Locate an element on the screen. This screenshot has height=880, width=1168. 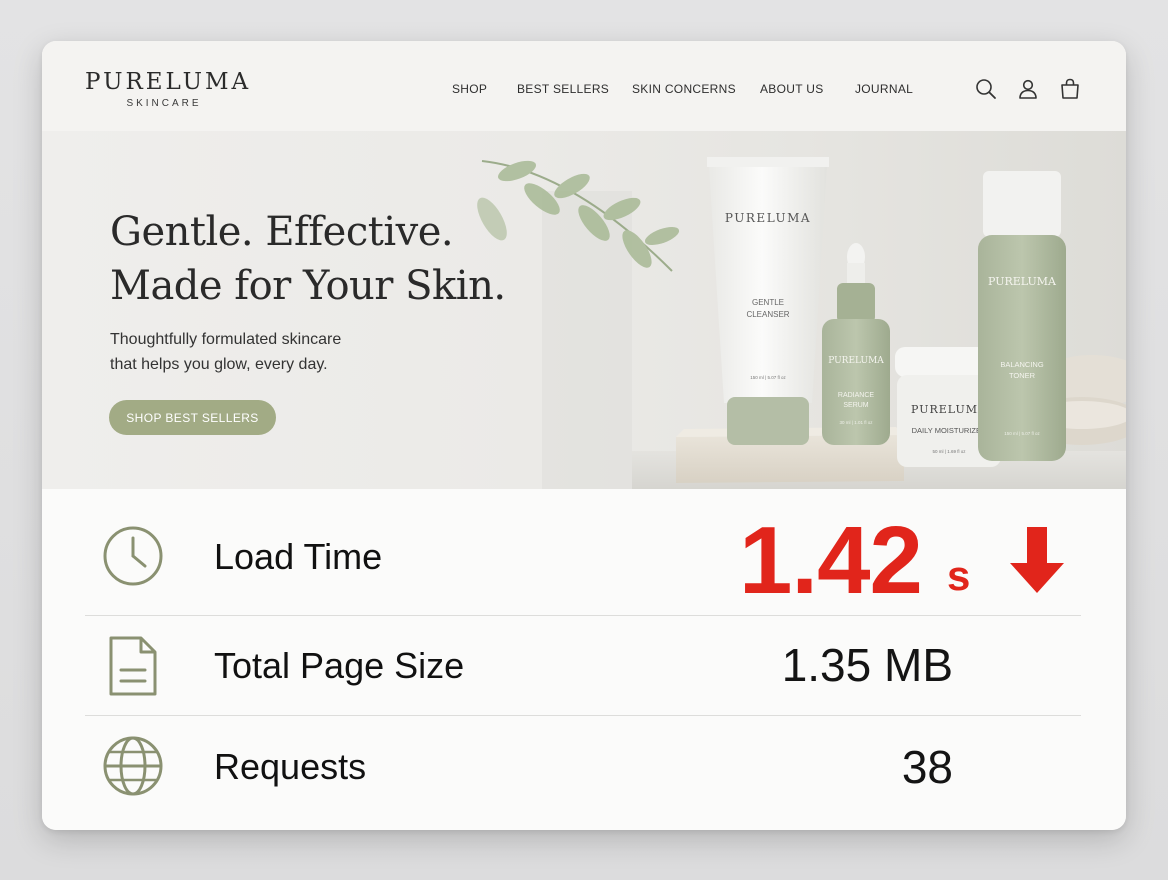
search-icon is located at coordinates (986, 89).